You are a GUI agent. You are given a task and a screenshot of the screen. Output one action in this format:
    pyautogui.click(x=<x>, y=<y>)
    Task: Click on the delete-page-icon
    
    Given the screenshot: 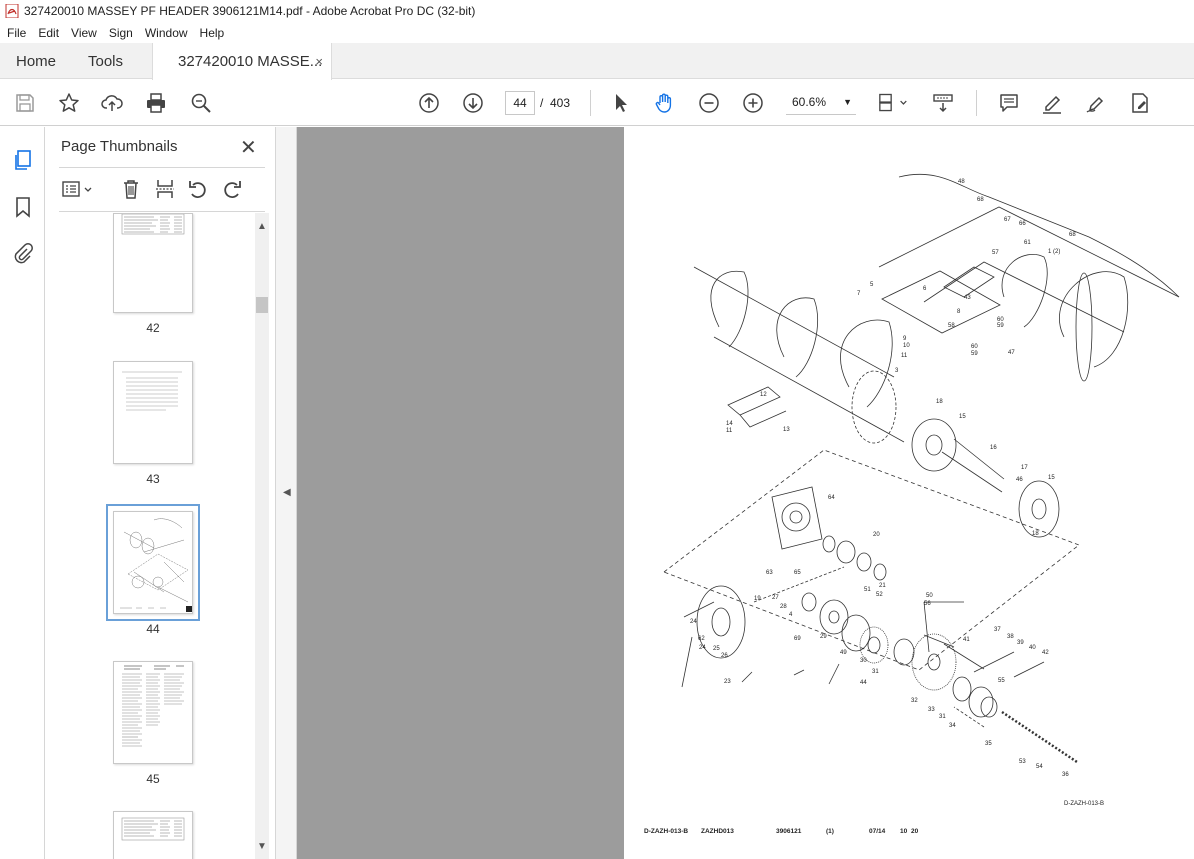 What is the action you would take?
    pyautogui.click(x=131, y=189)
    